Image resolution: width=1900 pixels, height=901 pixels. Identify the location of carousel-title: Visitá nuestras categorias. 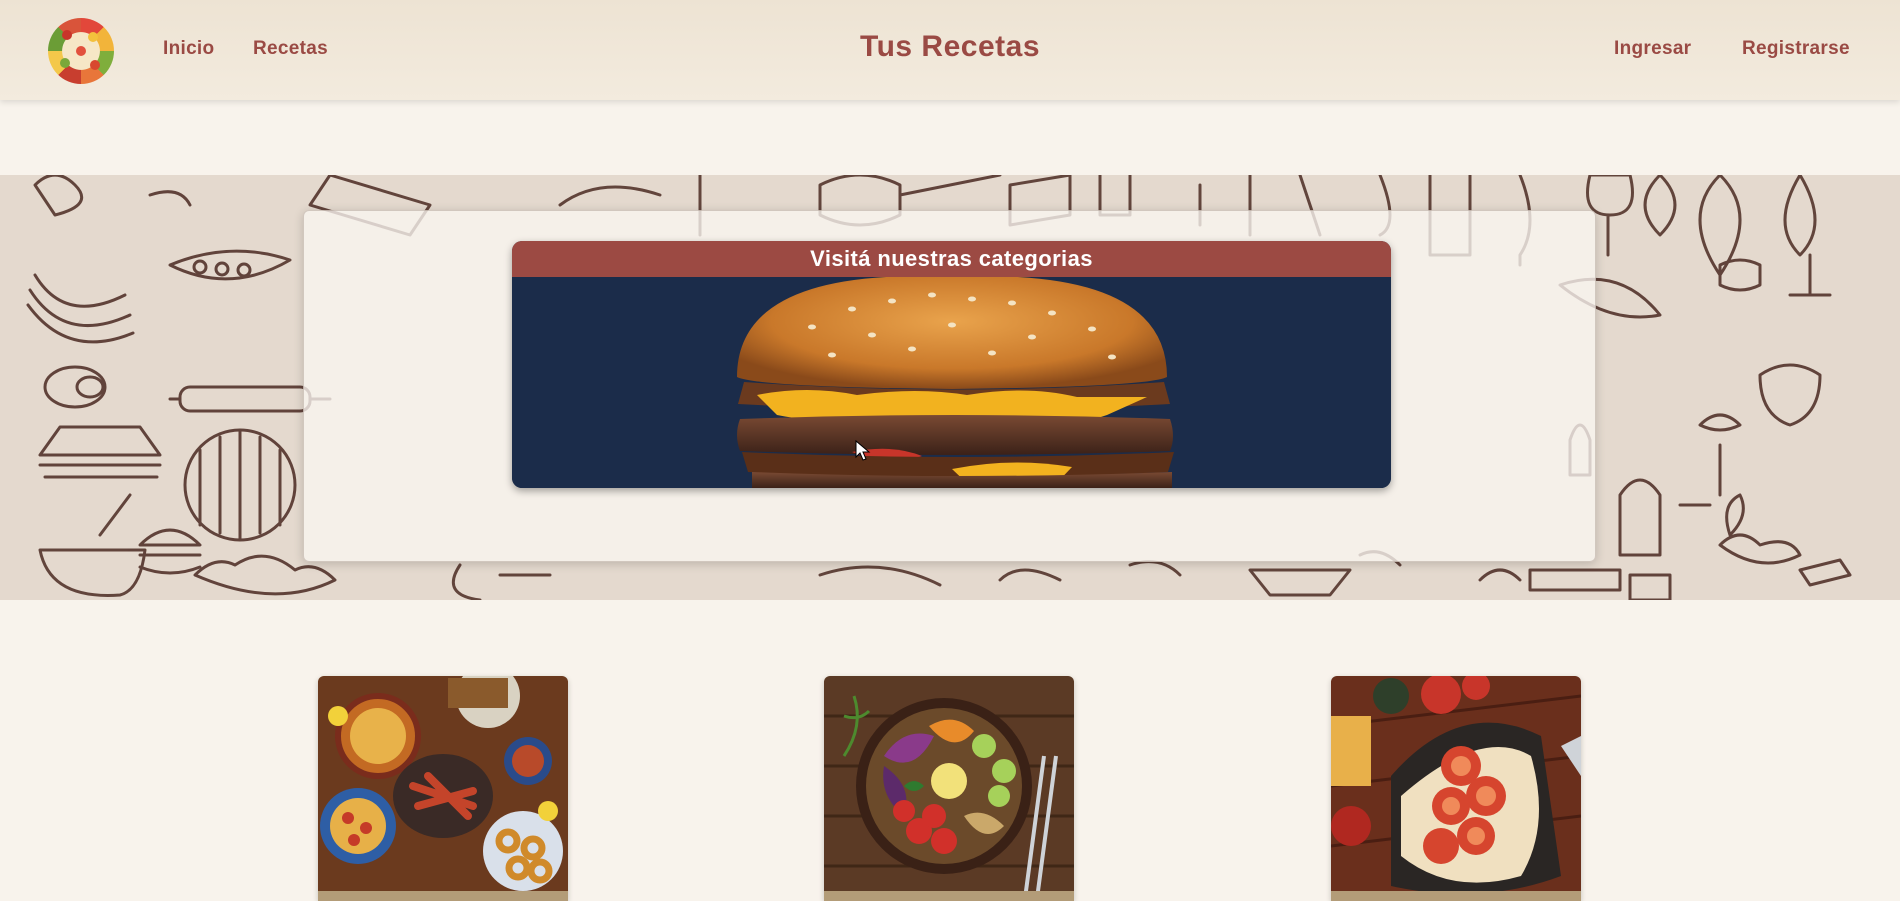
(951, 259).